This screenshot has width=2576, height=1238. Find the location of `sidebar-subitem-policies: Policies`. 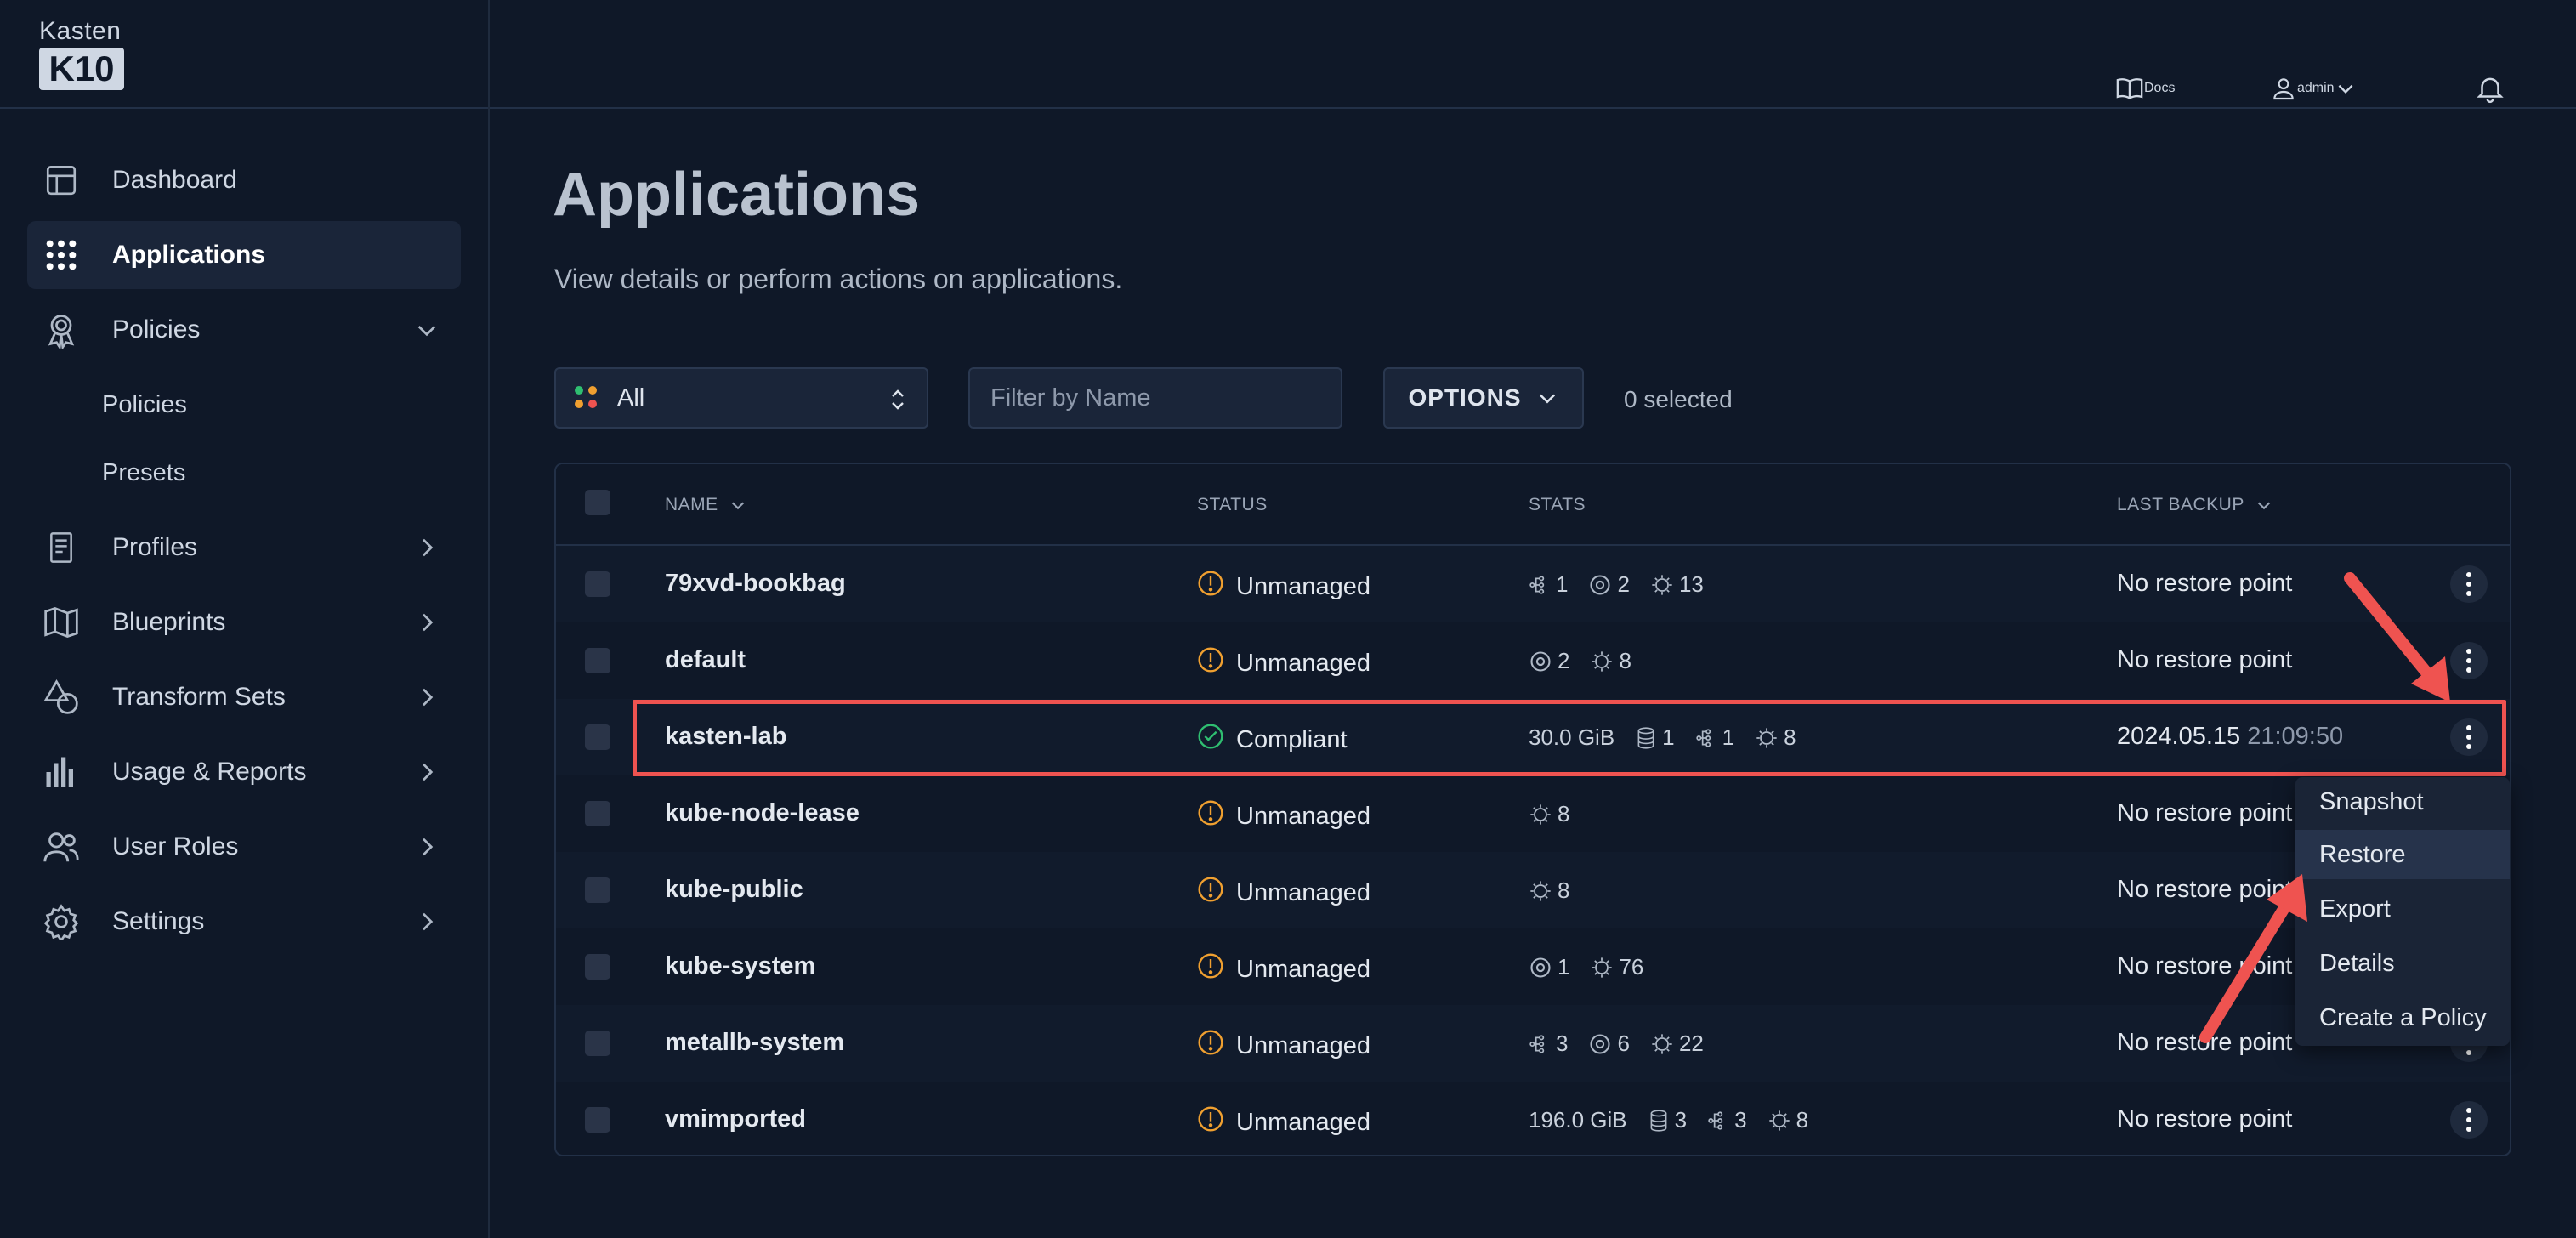

sidebar-subitem-policies: Policies is located at coordinates (144, 405).